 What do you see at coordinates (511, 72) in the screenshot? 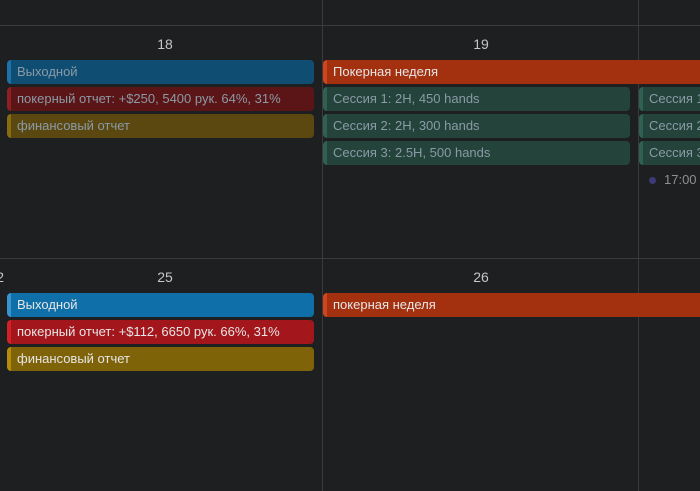
I see `event-poker-week: Покерная неделя` at bounding box center [511, 72].